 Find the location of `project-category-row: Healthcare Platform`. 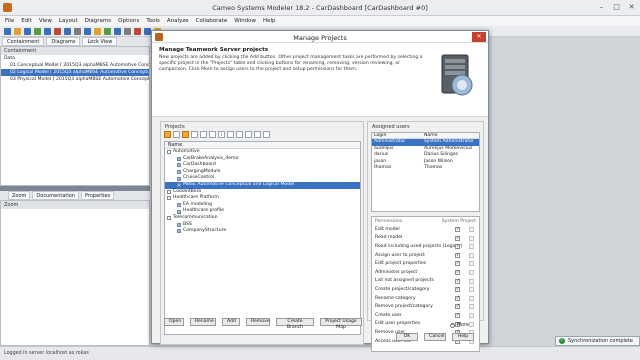

project-category-row: Healthcare Platform is located at coordinates (262, 198).